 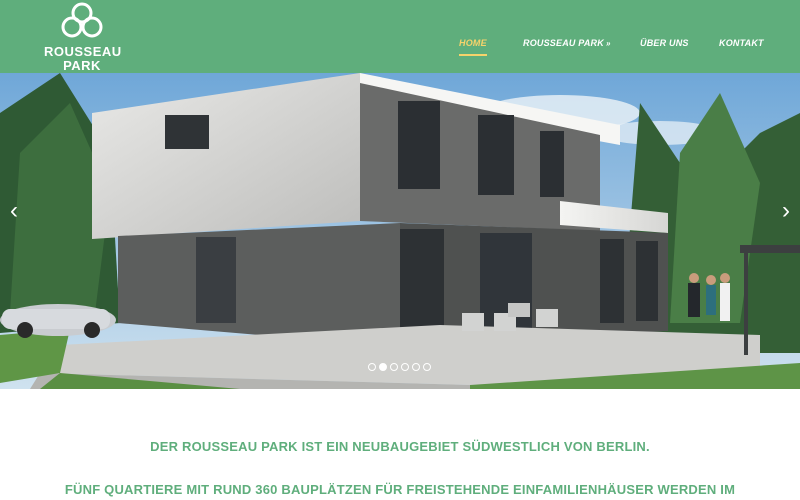 I want to click on slider-next-arrow-icon: ›, so click(x=786, y=211).